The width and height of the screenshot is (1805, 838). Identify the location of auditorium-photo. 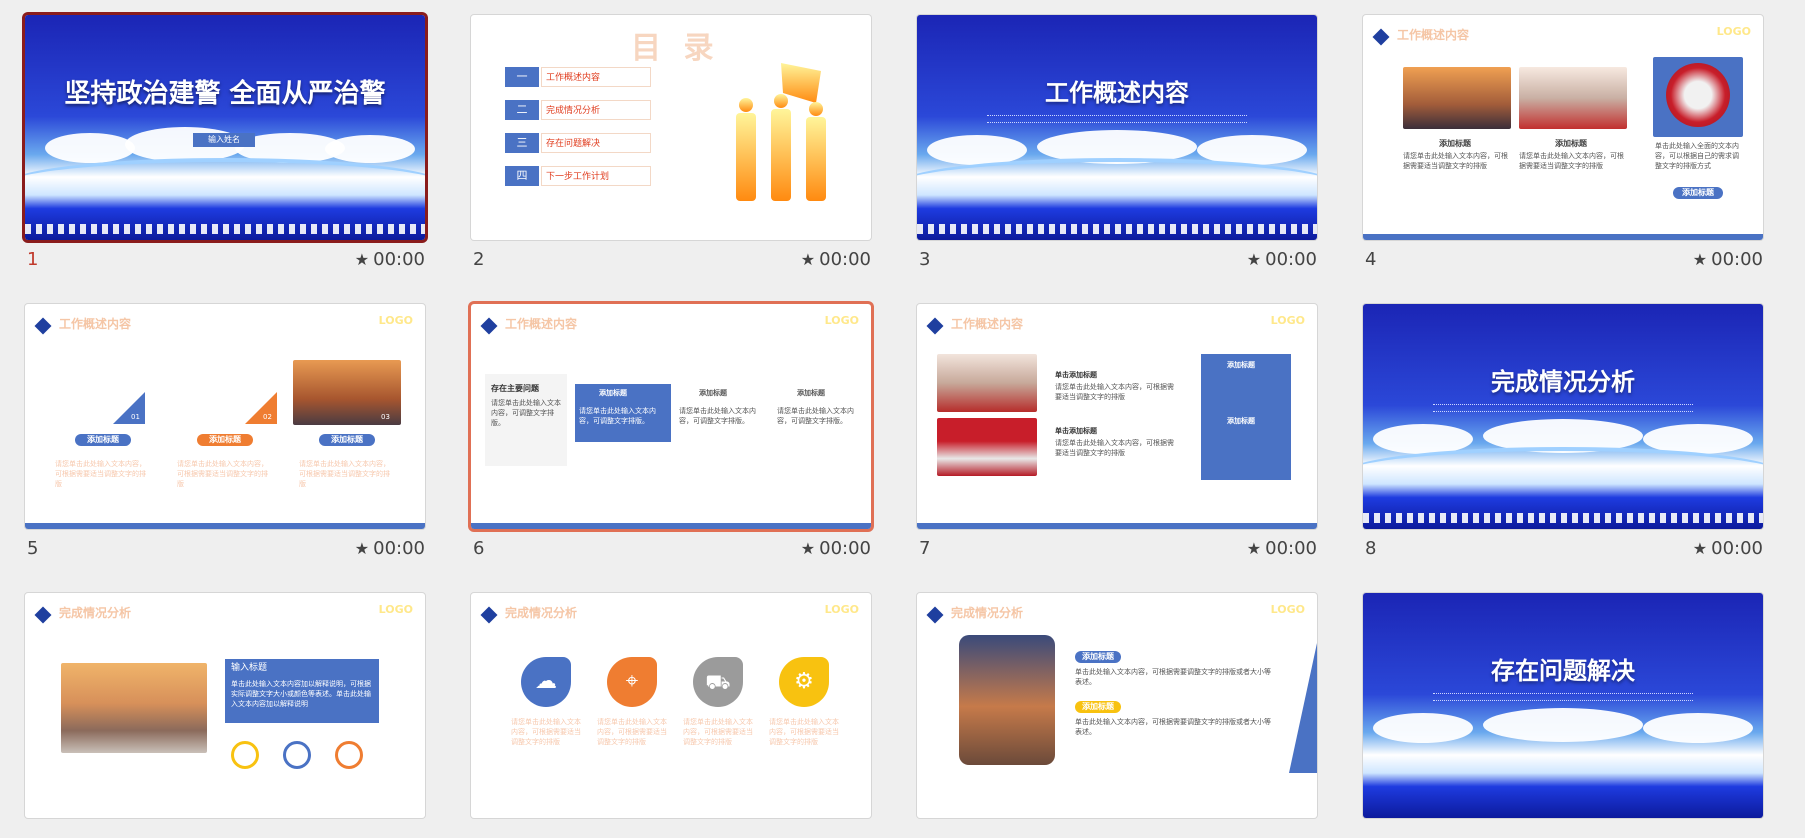
(987, 447).